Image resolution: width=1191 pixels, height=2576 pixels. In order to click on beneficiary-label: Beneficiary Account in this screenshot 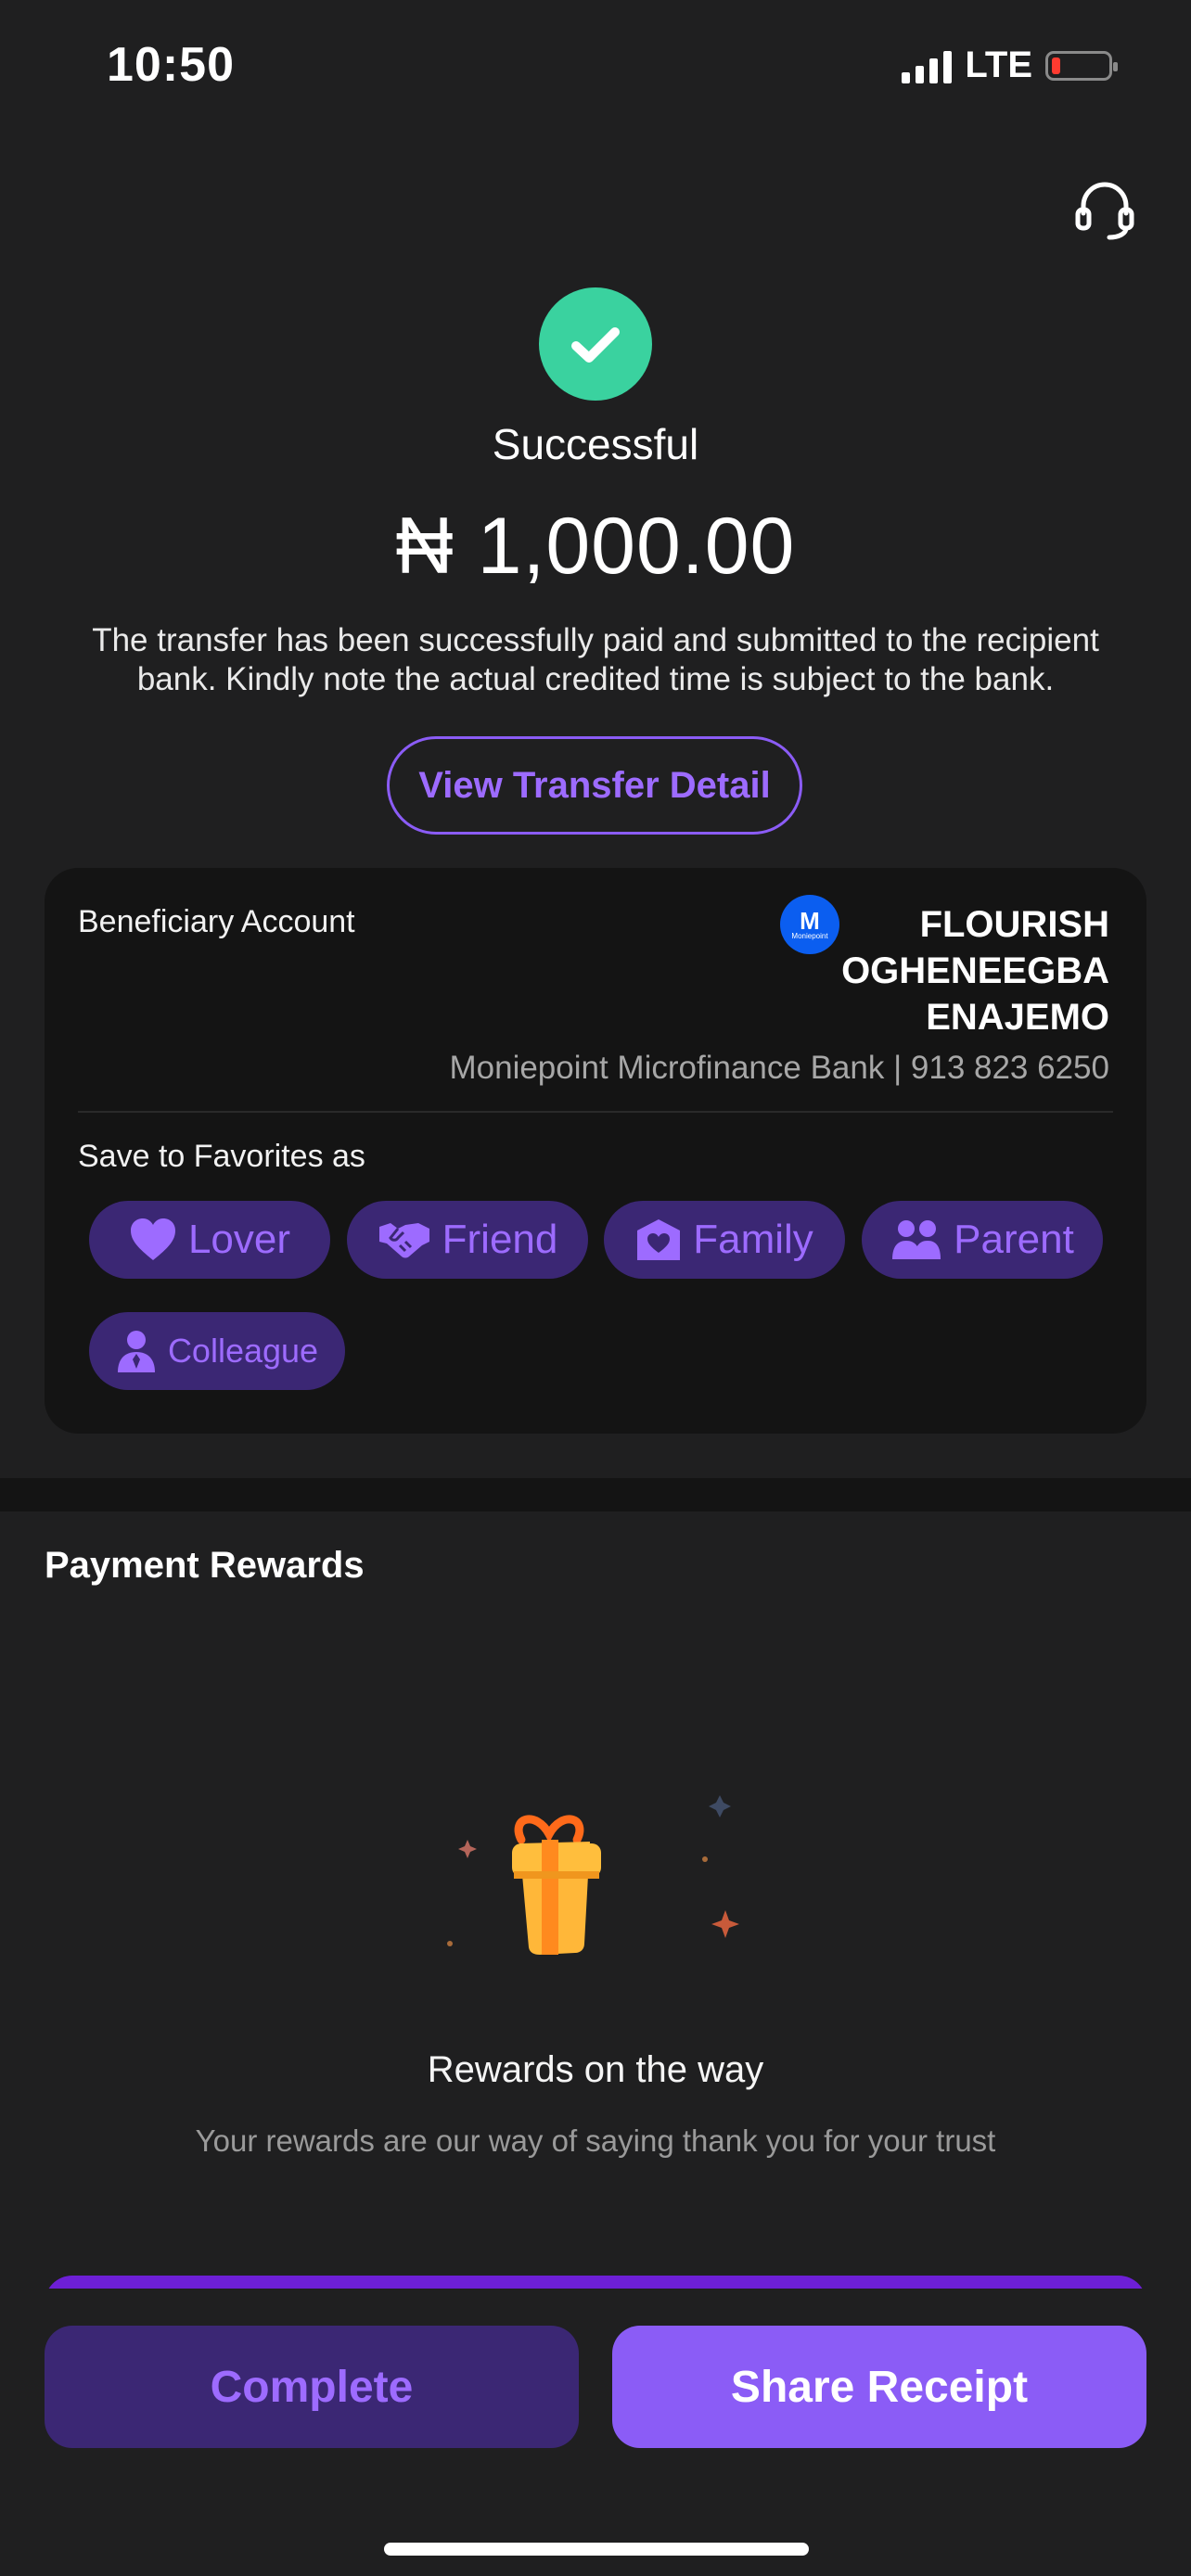, I will do `click(216, 921)`.